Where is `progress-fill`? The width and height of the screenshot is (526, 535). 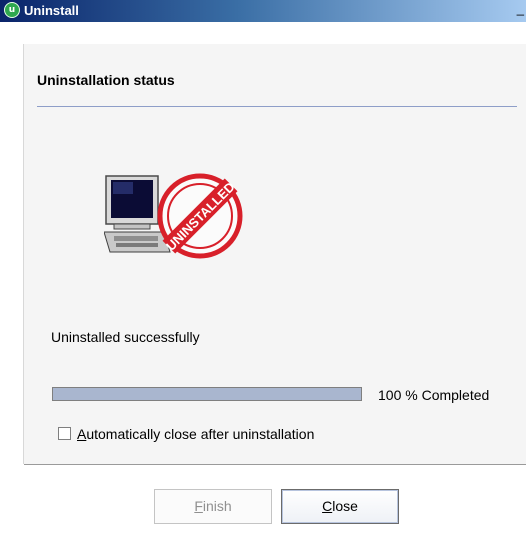
progress-fill is located at coordinates (207, 394).